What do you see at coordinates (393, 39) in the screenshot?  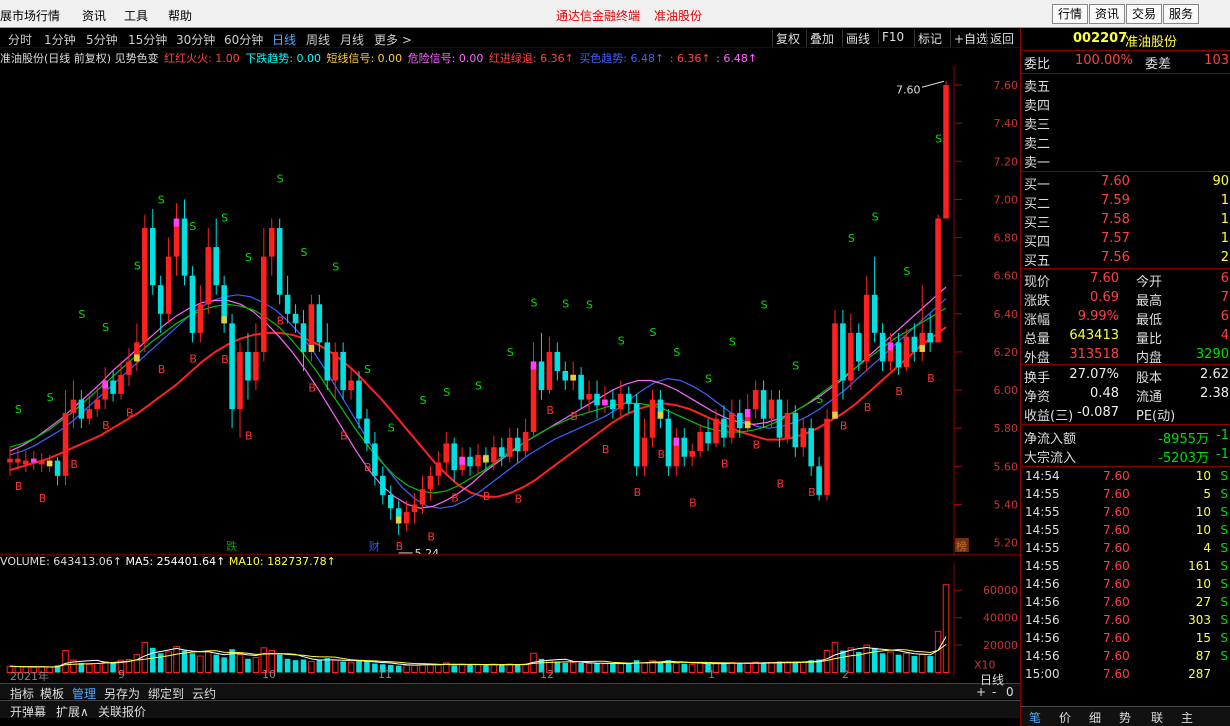 I see `tab-more: 更多 >` at bounding box center [393, 39].